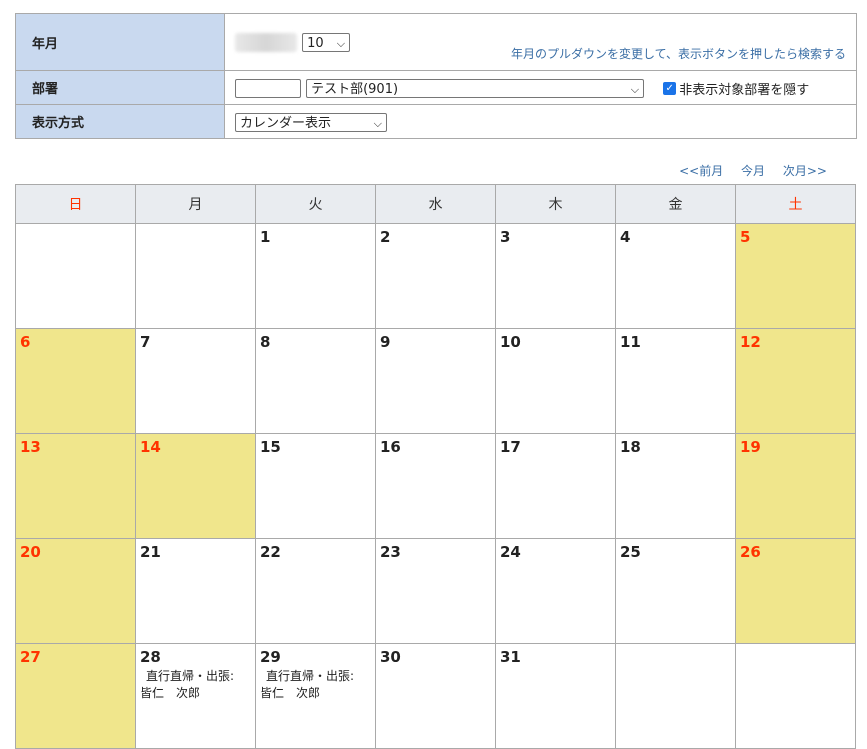 Image resolution: width=867 pixels, height=749 pixels. Describe the element at coordinates (268, 88) in the screenshot. I see `dept-code-input` at that location.